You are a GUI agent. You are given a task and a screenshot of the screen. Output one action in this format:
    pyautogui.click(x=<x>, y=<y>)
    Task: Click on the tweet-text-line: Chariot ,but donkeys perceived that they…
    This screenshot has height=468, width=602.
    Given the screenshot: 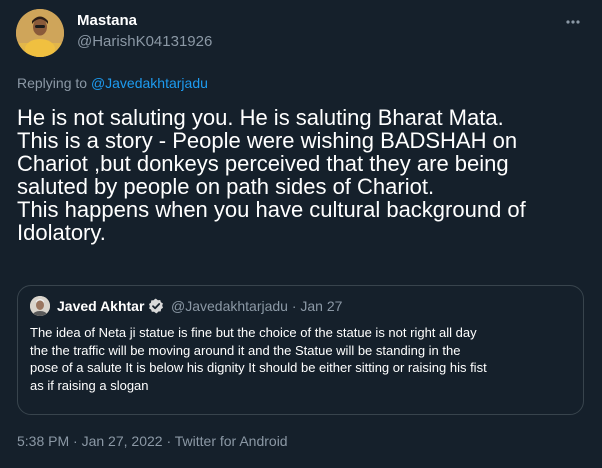 What is the action you would take?
    pyautogui.click(x=263, y=163)
    